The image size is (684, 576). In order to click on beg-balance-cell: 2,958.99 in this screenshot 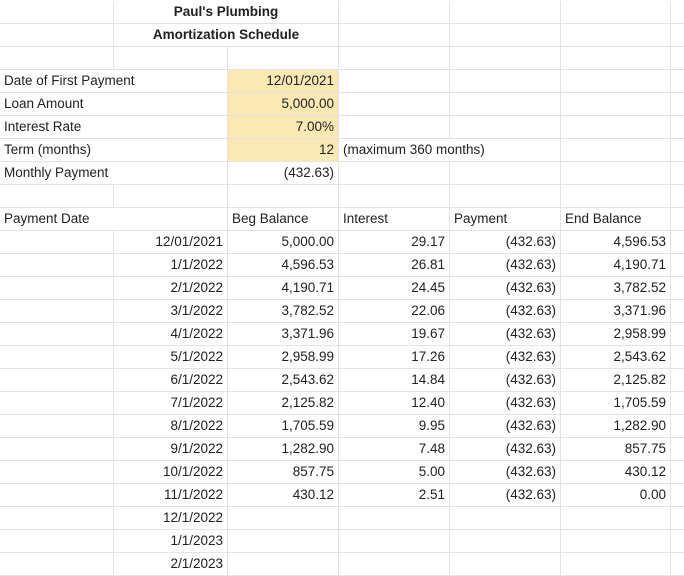, I will do `click(283, 357)`.